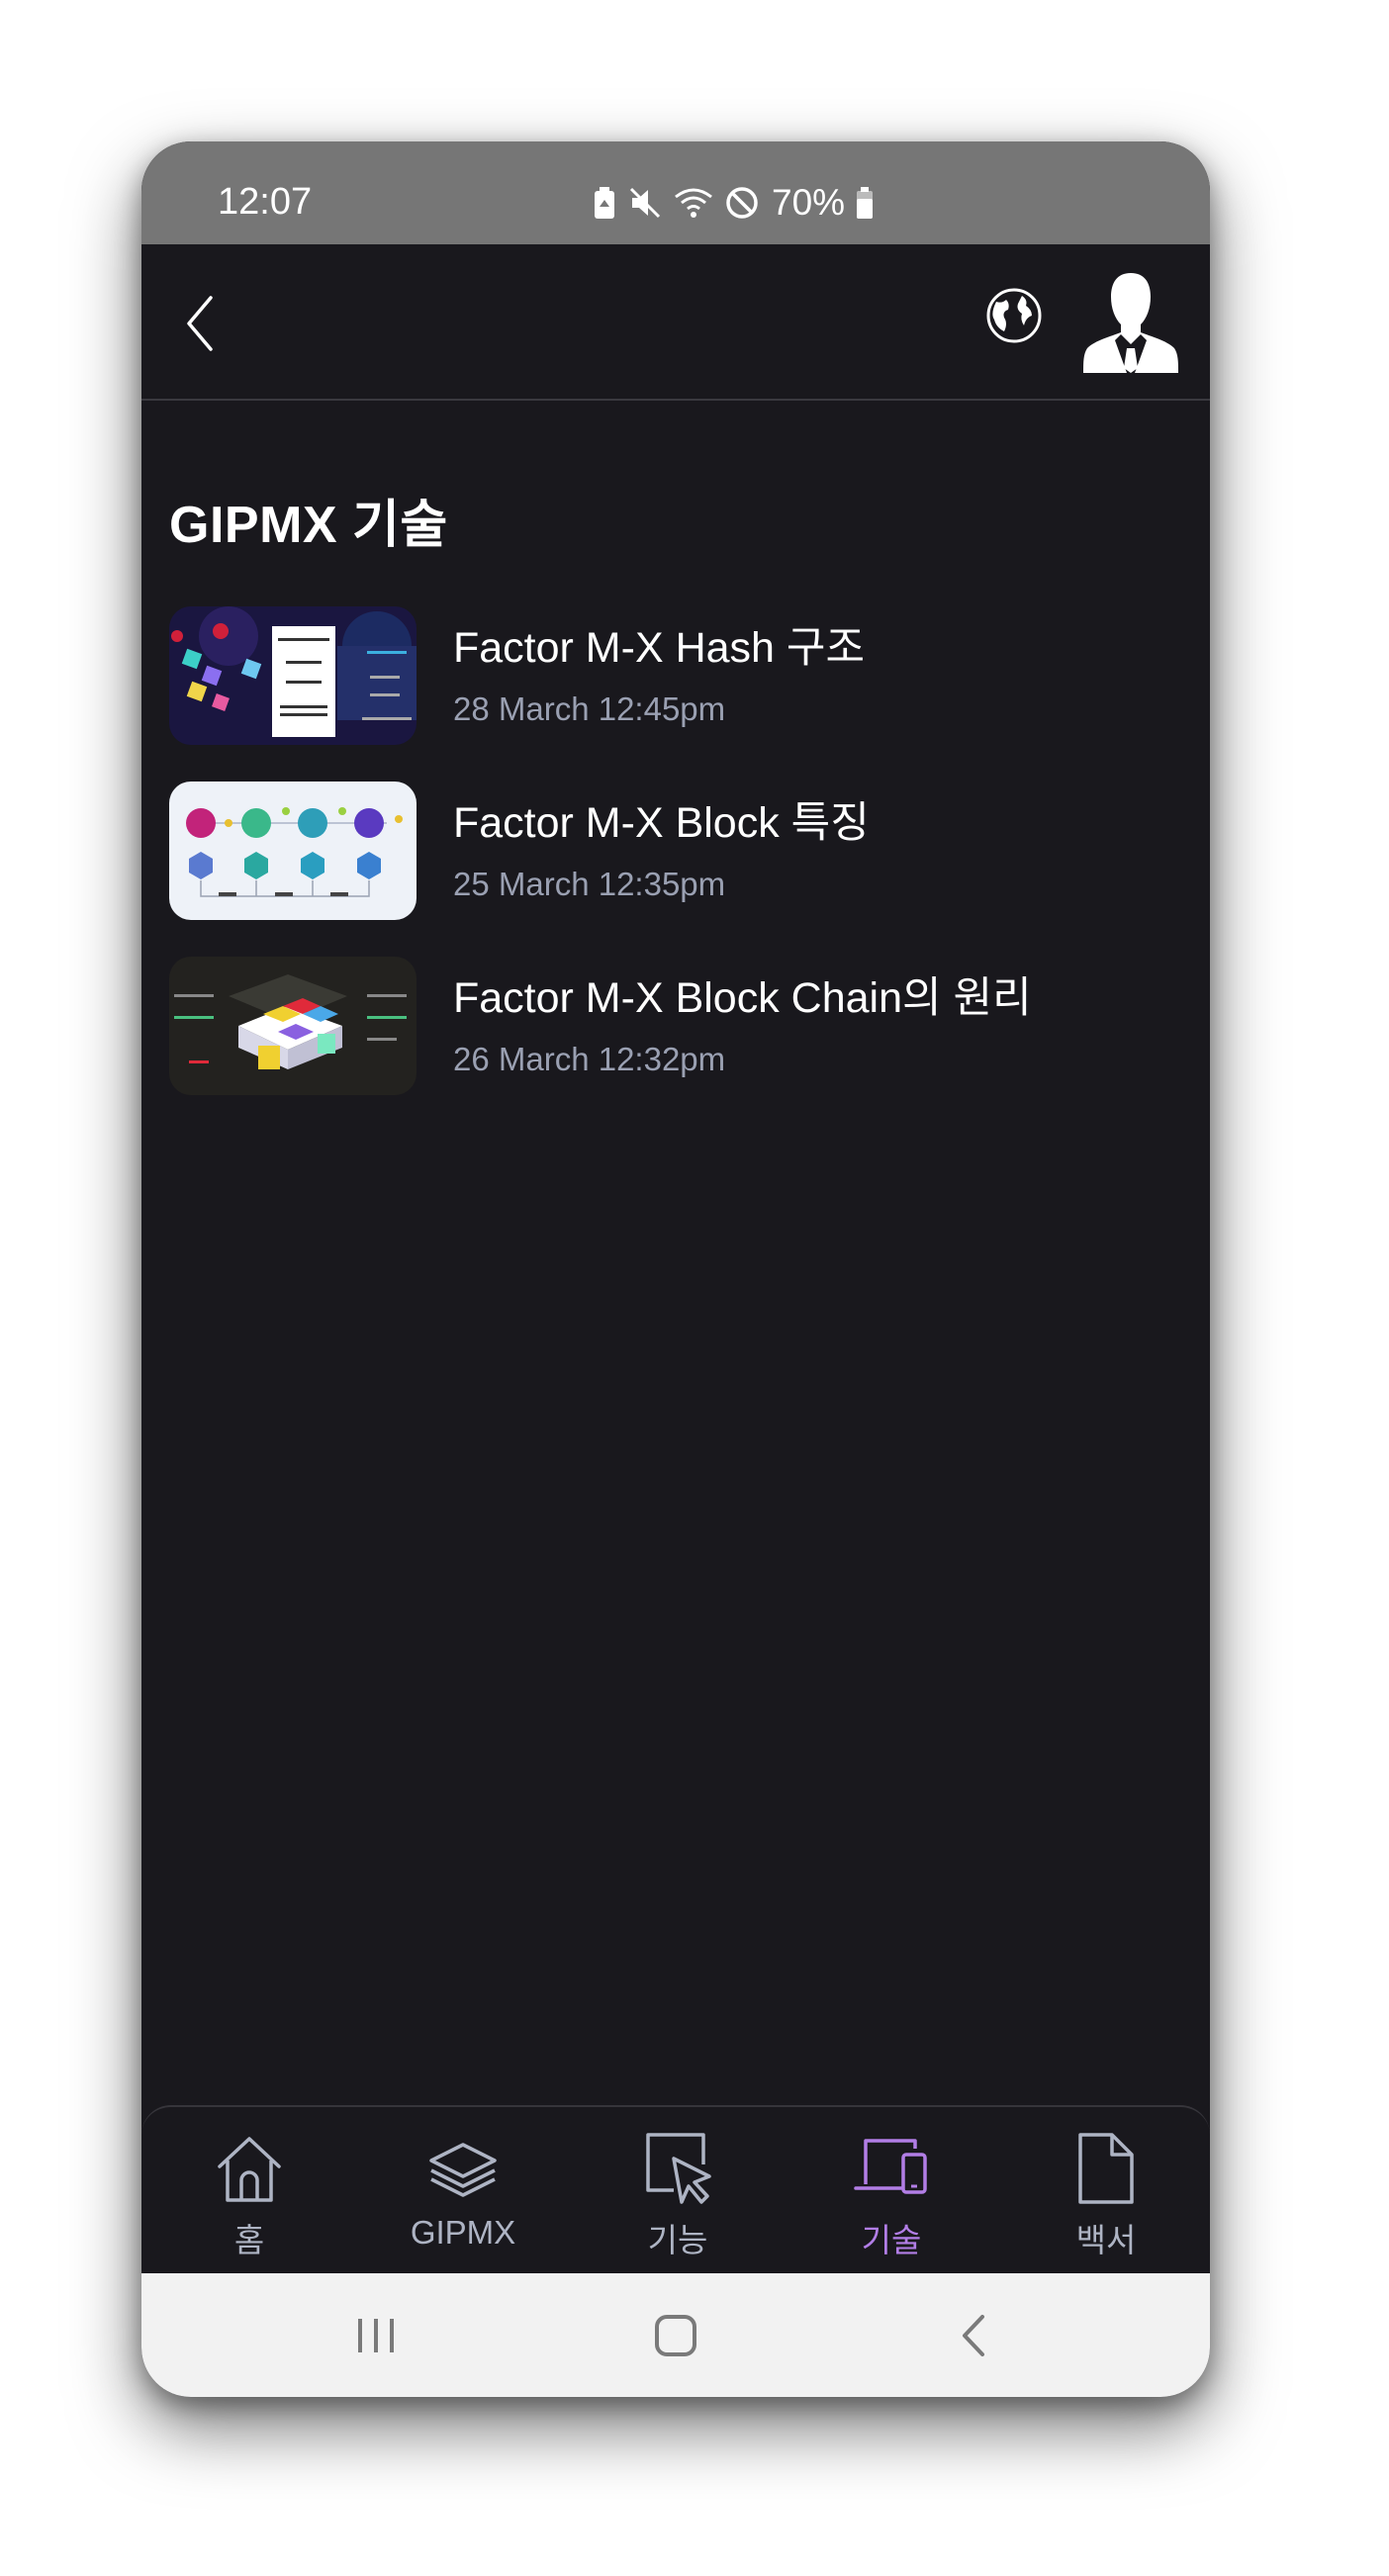  What do you see at coordinates (677, 2240) in the screenshot?
I see `nav-label: 기능` at bounding box center [677, 2240].